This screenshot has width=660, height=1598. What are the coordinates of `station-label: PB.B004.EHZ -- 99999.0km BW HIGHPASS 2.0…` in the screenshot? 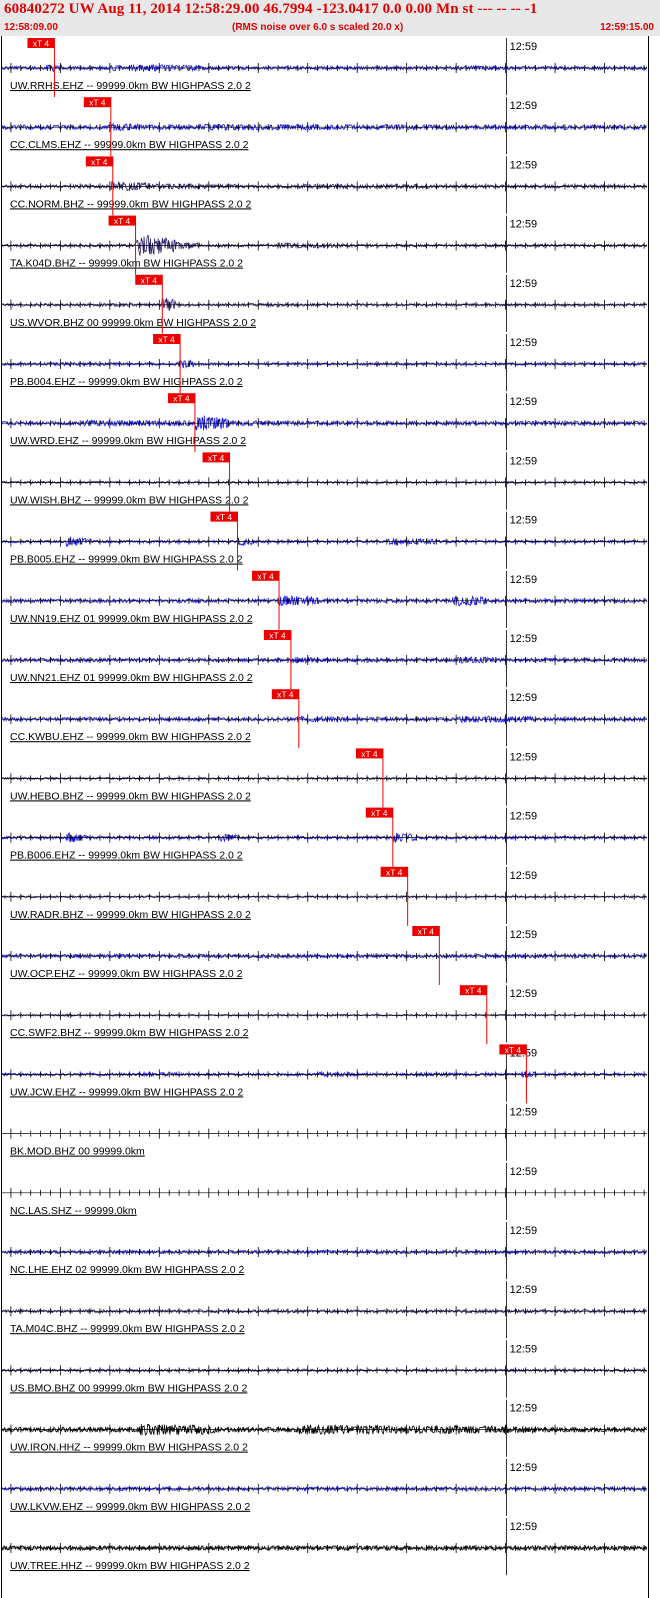 It's located at (126, 382).